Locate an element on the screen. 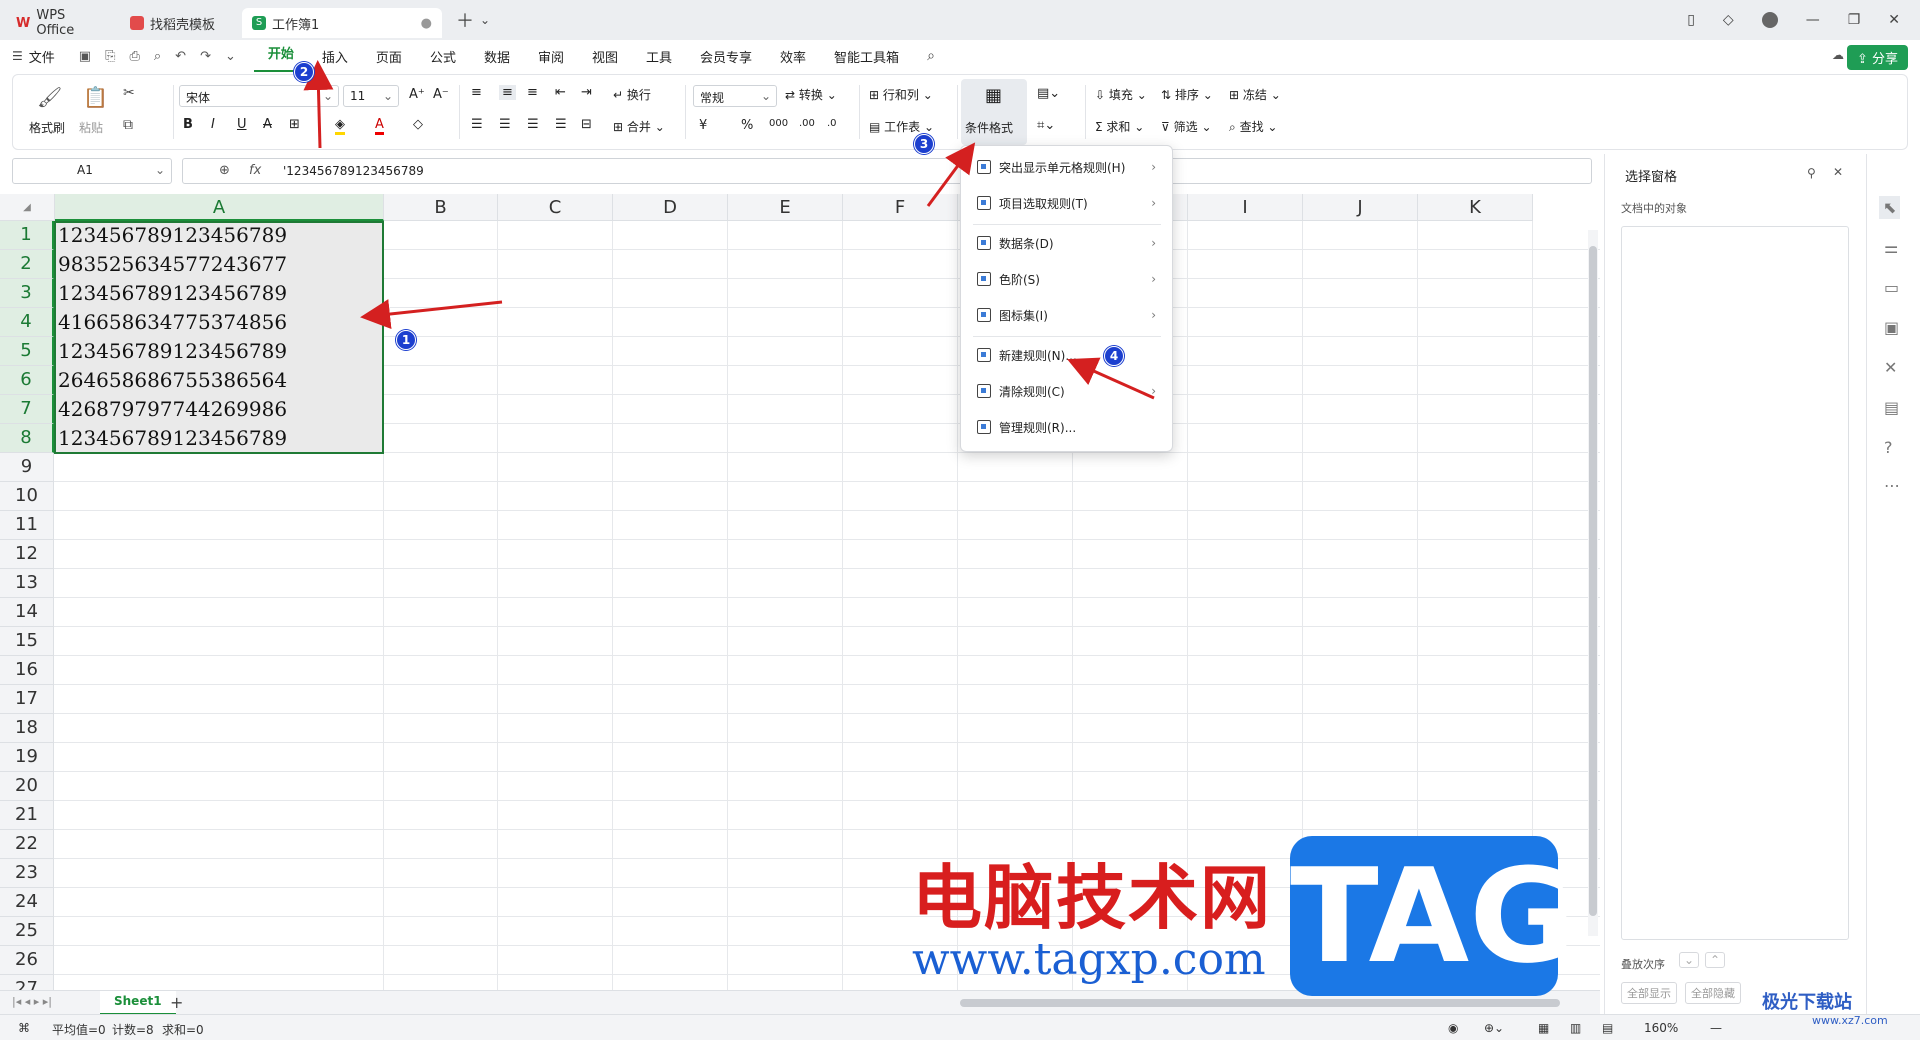 The height and width of the screenshot is (1040, 1920). underline-button: U is located at coordinates (242, 124).